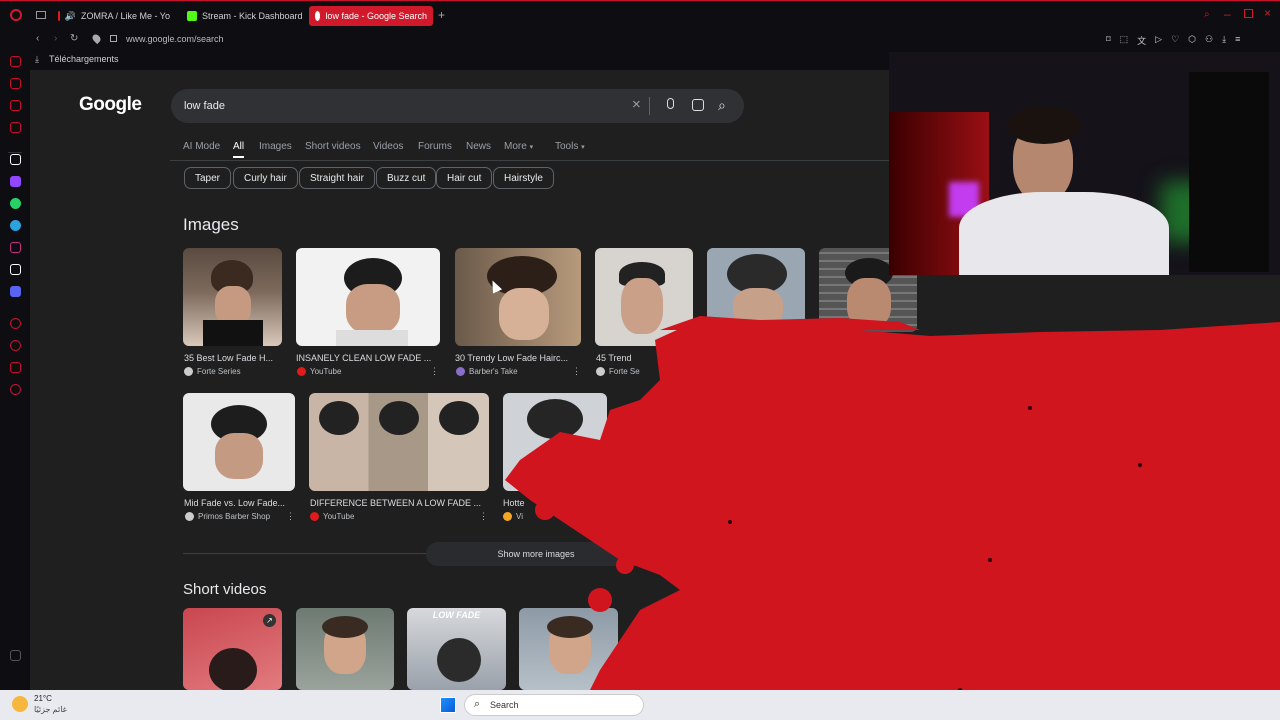 This screenshot has width=1280, height=720. Describe the element at coordinates (554, 705) in the screenshot. I see `taskbar-search: ⌕ Search` at that location.